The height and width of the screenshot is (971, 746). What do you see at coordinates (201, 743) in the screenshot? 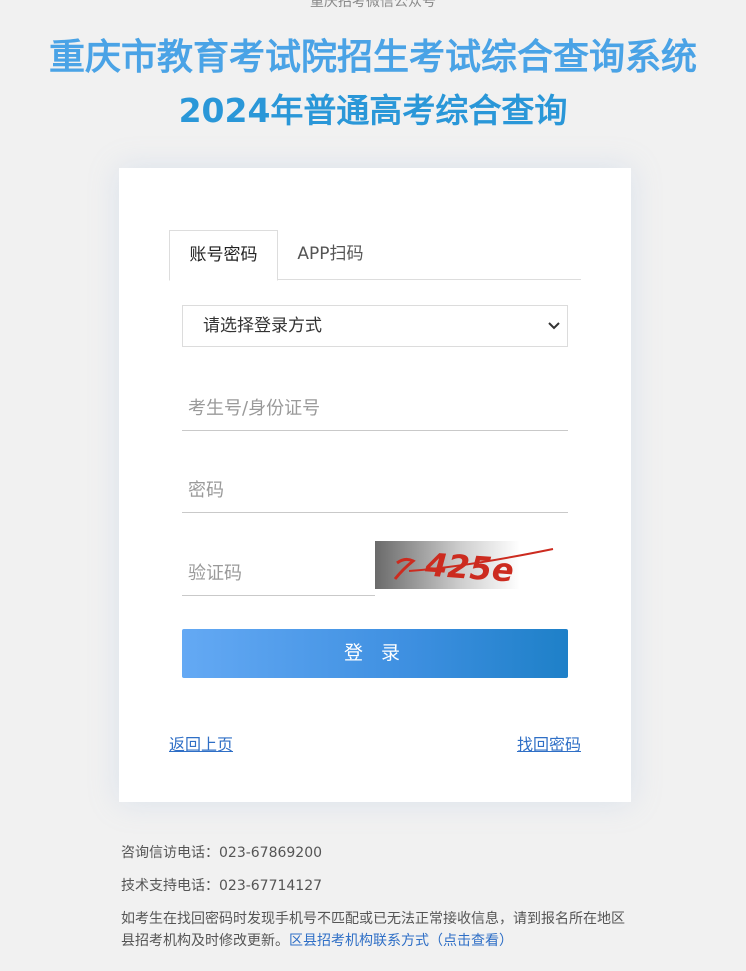
I see `back-link: 返回上页` at bounding box center [201, 743].